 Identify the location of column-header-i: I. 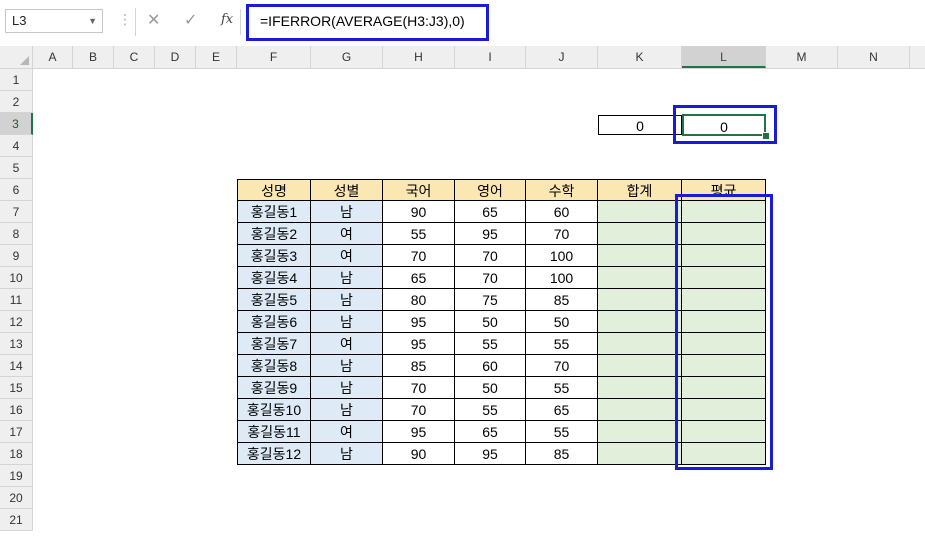
(490, 57).